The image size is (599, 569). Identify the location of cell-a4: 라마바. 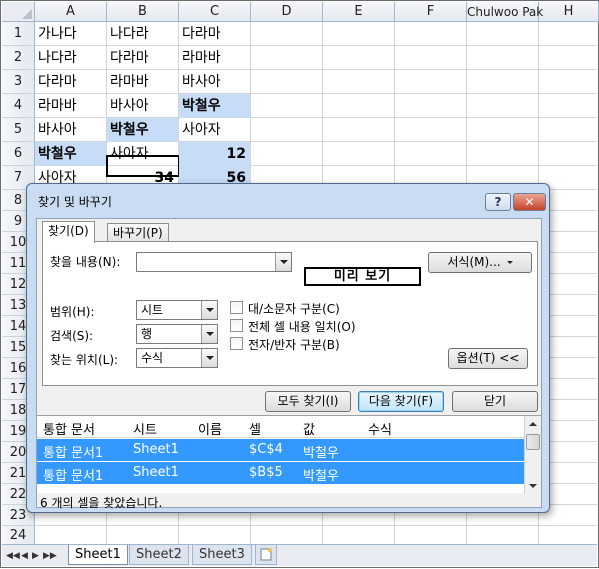
(70, 106).